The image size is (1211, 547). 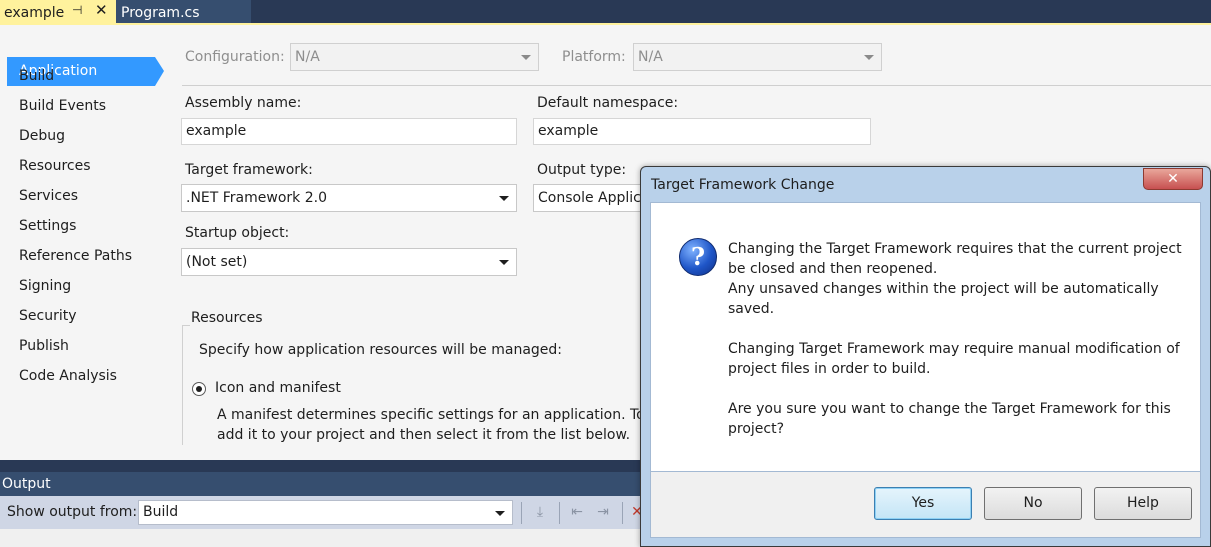 I want to click on target-framework-dropdown: .NET Framework 2.0, so click(x=349, y=198).